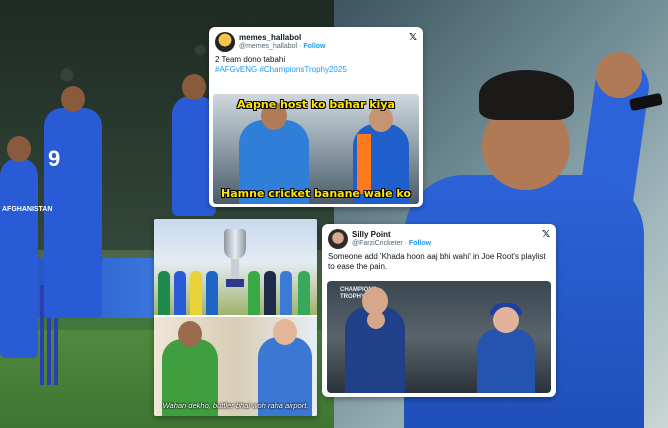 Image resolution: width=668 pixels, height=428 pixels. What do you see at coordinates (316, 70) in the screenshot?
I see `tweet-hashtags: #AFGvENG #ChampionsTrophy2025` at bounding box center [316, 70].